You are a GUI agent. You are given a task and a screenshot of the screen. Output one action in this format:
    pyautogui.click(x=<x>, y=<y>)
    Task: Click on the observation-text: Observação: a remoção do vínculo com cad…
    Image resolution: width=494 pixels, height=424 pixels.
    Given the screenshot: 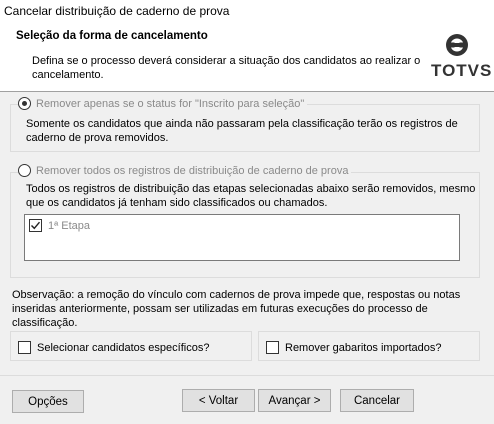 What is the action you would take?
    pyautogui.click(x=236, y=309)
    